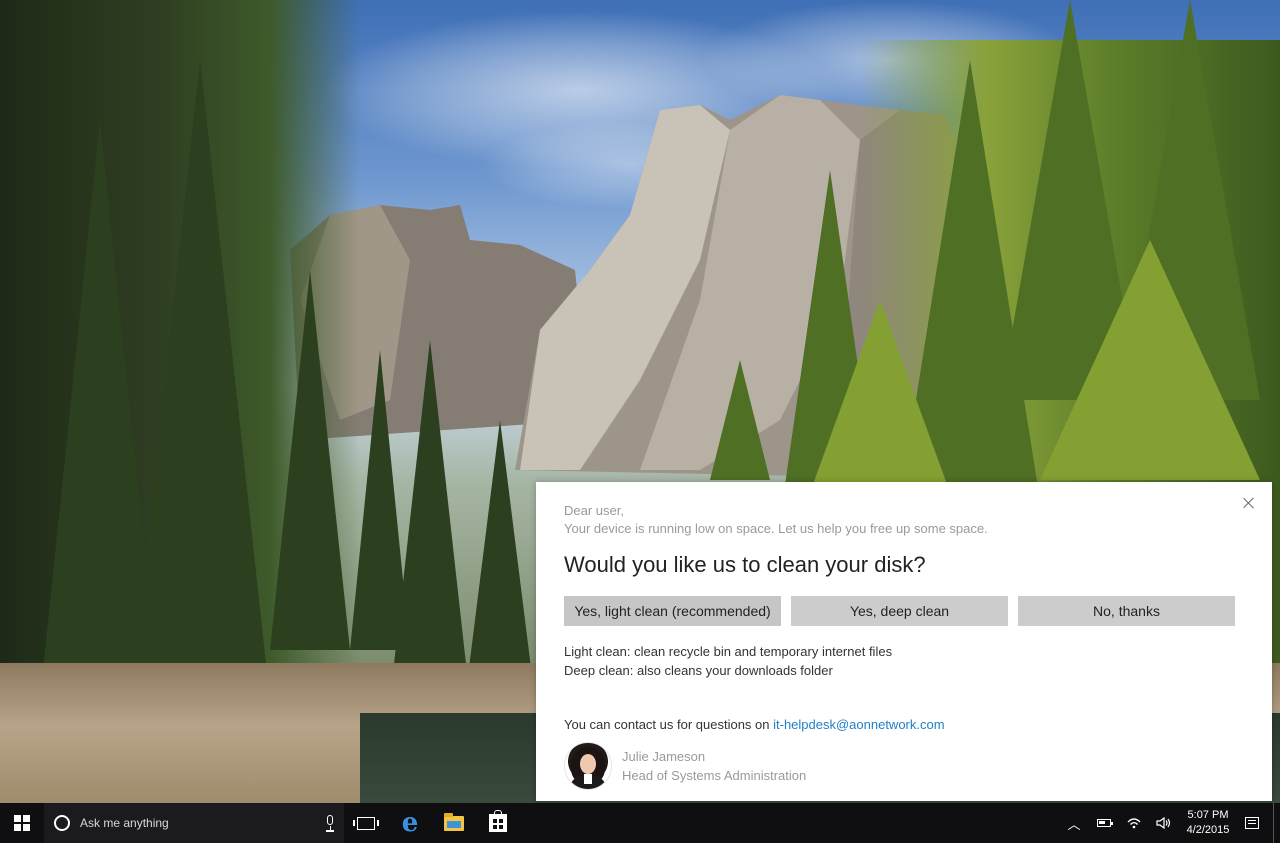 The height and width of the screenshot is (843, 1280). What do you see at coordinates (1276, 823) in the screenshot?
I see `show-desktop-button` at bounding box center [1276, 823].